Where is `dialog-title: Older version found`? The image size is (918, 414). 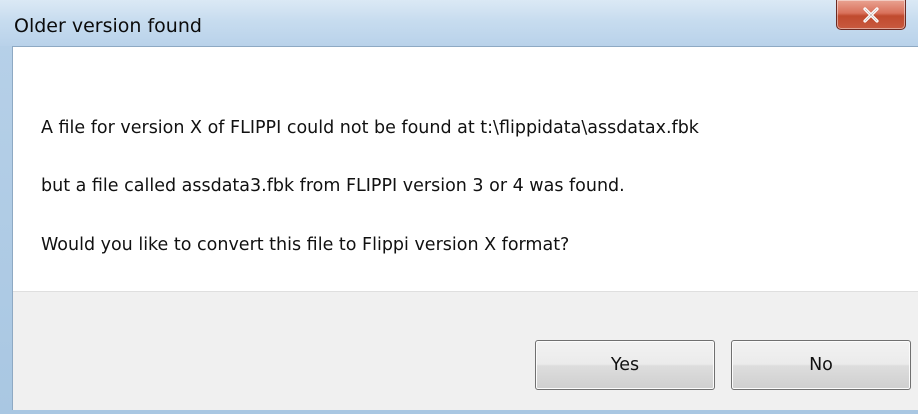 dialog-title: Older version found is located at coordinates (108, 26).